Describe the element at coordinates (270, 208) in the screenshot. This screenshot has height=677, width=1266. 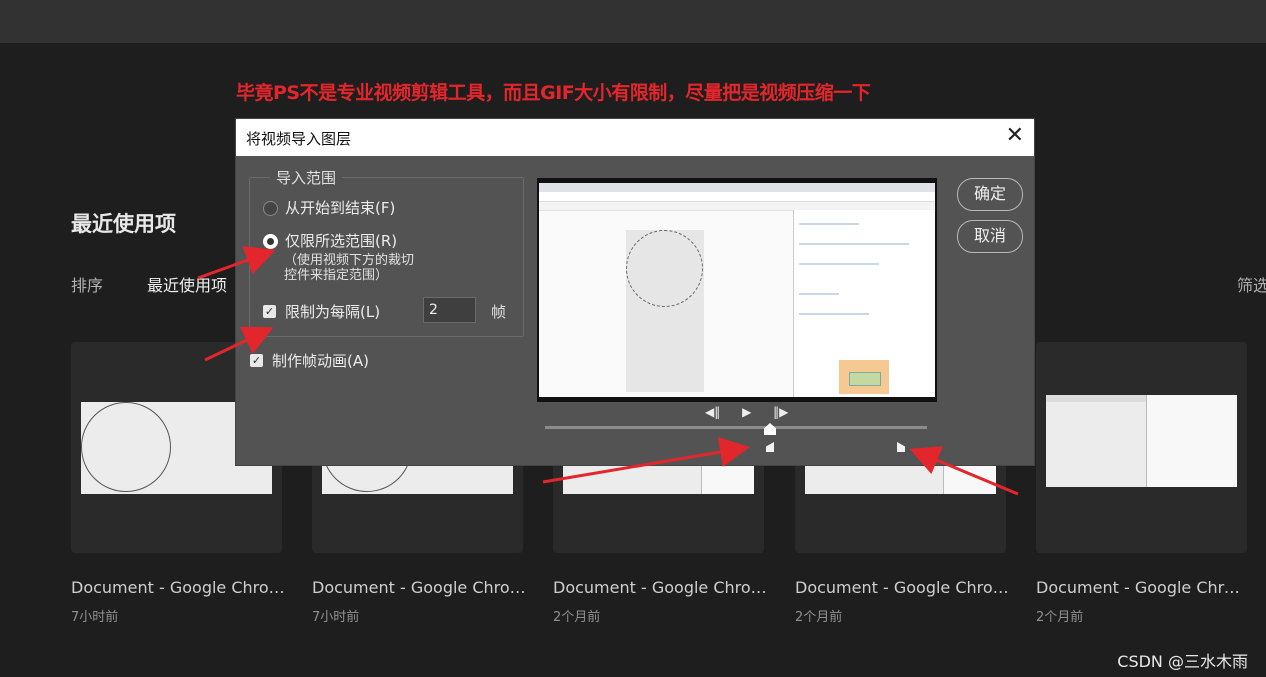
I see `radio-from-start-to-end` at that location.